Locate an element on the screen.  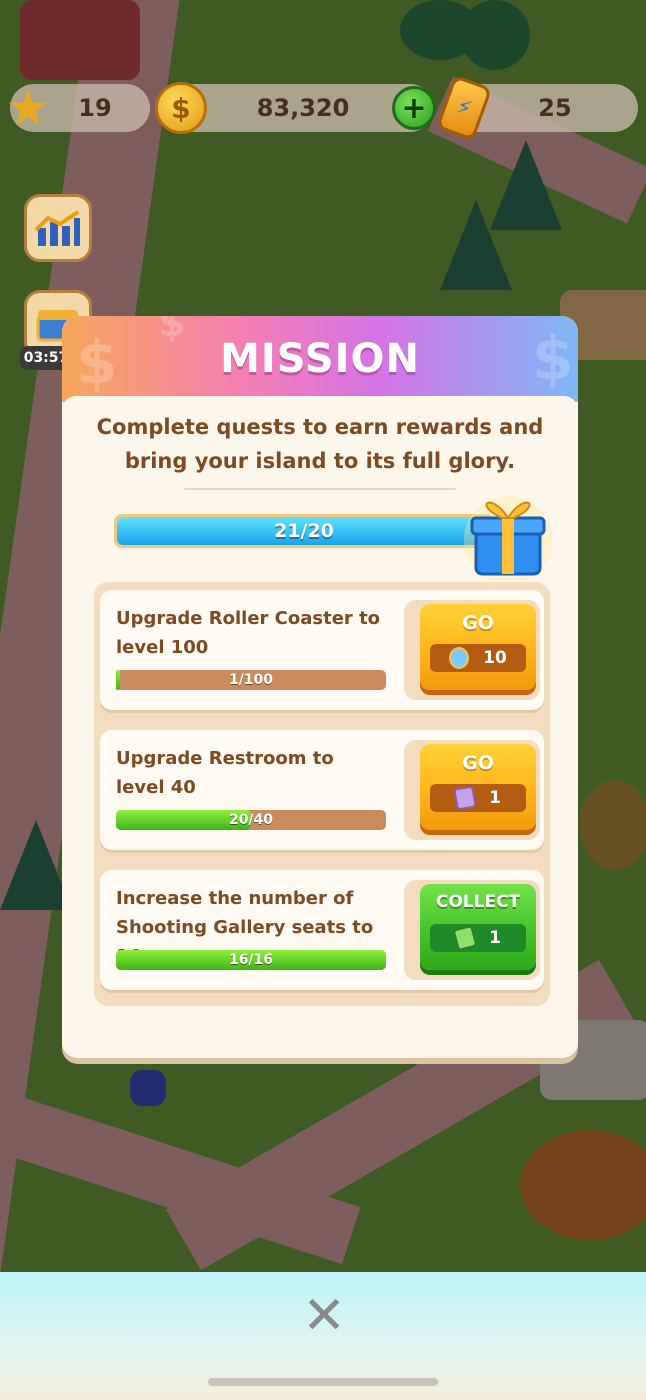
collect-button-label: COLLECT is located at coordinates (478, 902).